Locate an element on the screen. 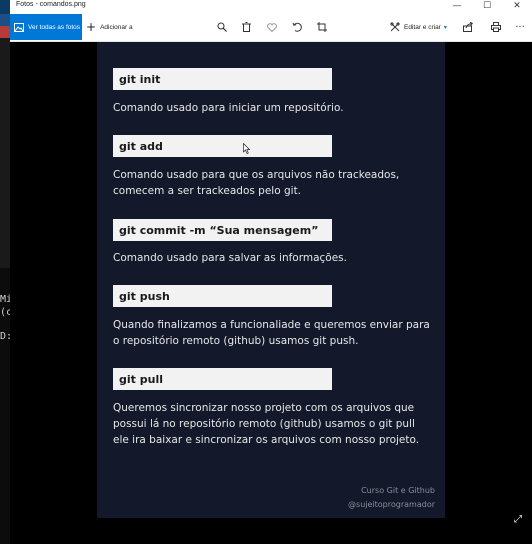  chevron-down-icon: ▾ is located at coordinates (445, 27).